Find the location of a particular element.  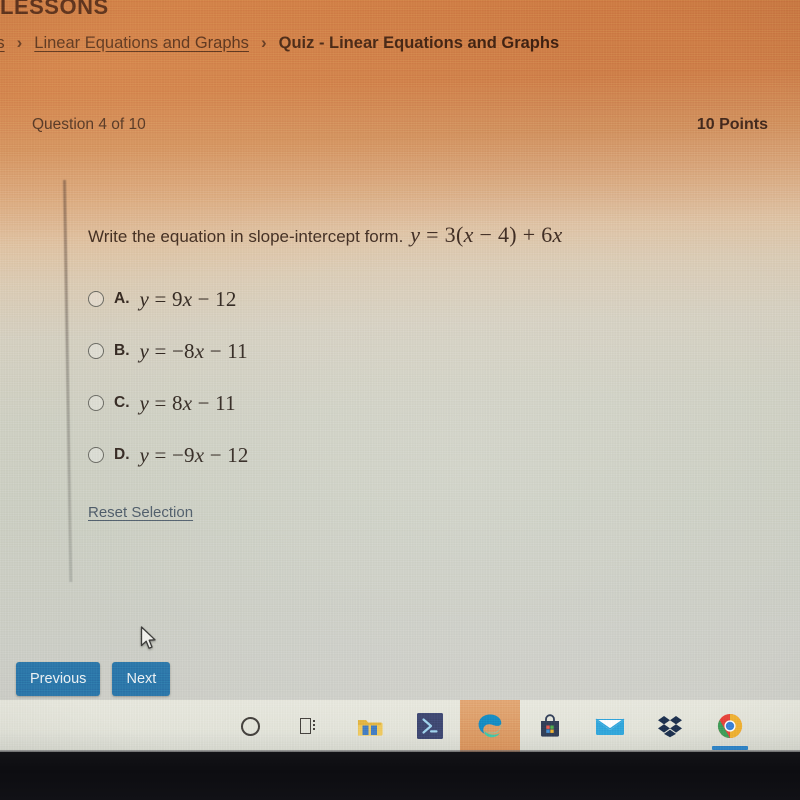

question-meta-row: Question 4 of 10 10 Points is located at coordinates (400, 125).